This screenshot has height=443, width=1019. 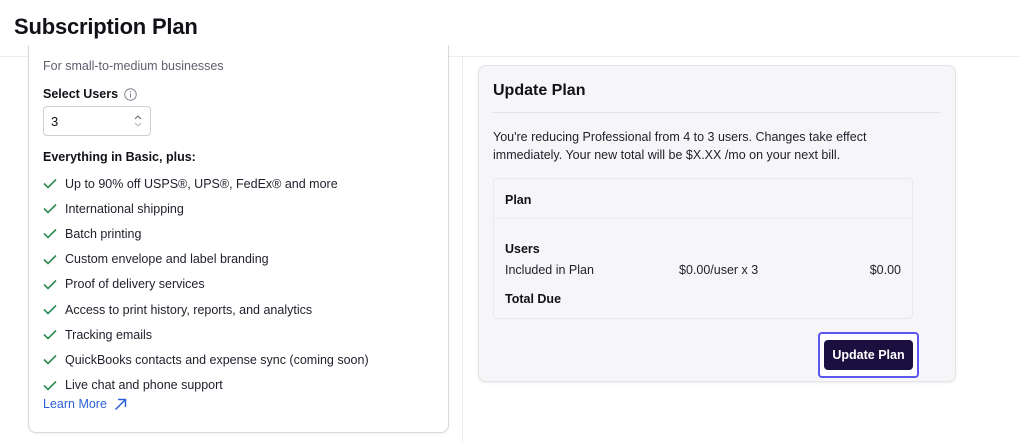 What do you see at coordinates (120, 404) in the screenshot?
I see `external-arrow-icon` at bounding box center [120, 404].